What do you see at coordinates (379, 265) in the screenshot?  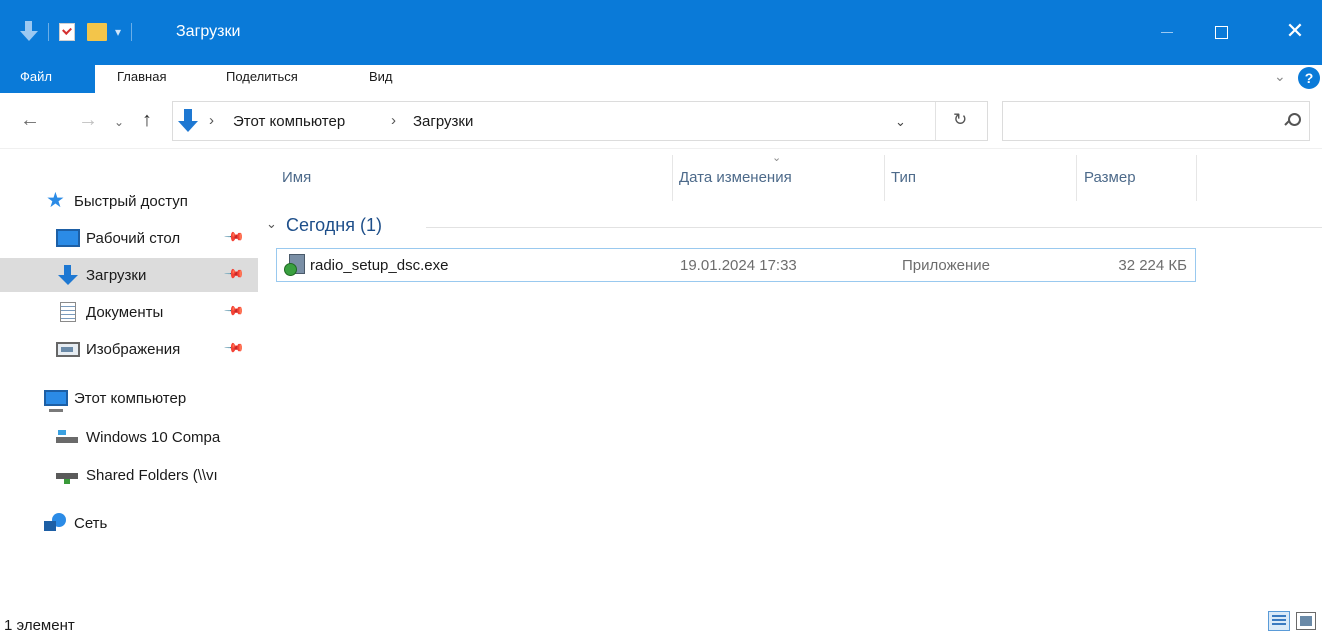 I see `file-name: radio_setup_dsc.exe` at bounding box center [379, 265].